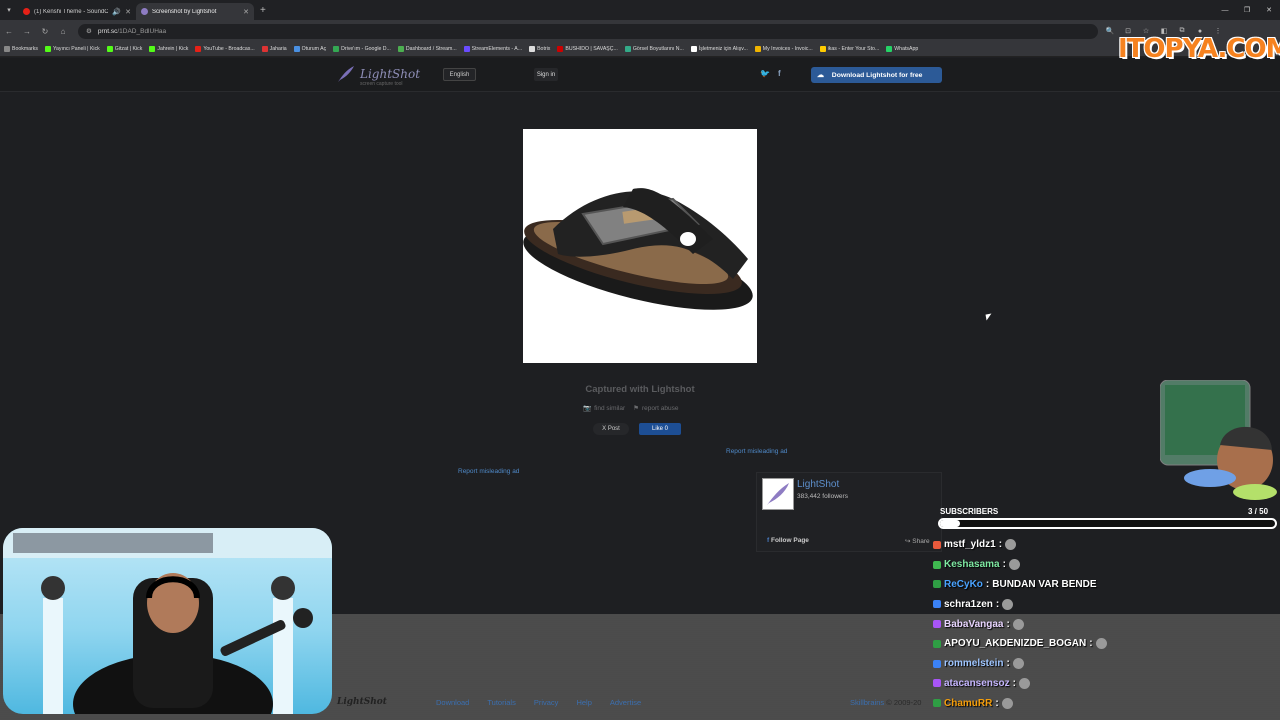  What do you see at coordinates (625, 702) in the screenshot?
I see `footer-link-advertise: Advertise` at bounding box center [625, 702].